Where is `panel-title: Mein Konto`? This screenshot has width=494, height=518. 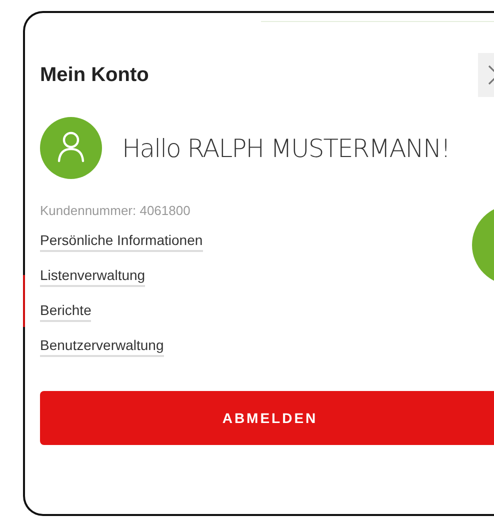 panel-title: Mein Konto is located at coordinates (94, 75).